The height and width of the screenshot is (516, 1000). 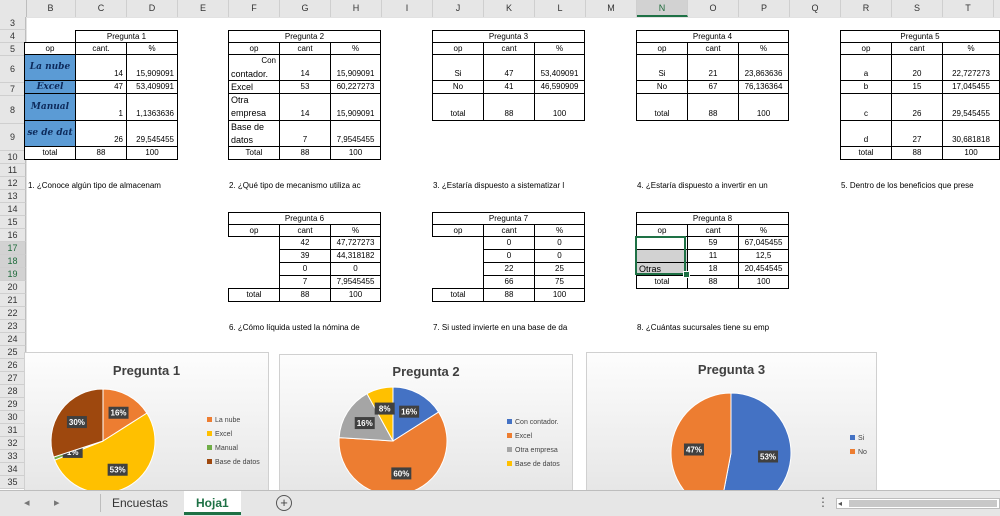 I want to click on column-header-d: D, so click(x=152, y=8).